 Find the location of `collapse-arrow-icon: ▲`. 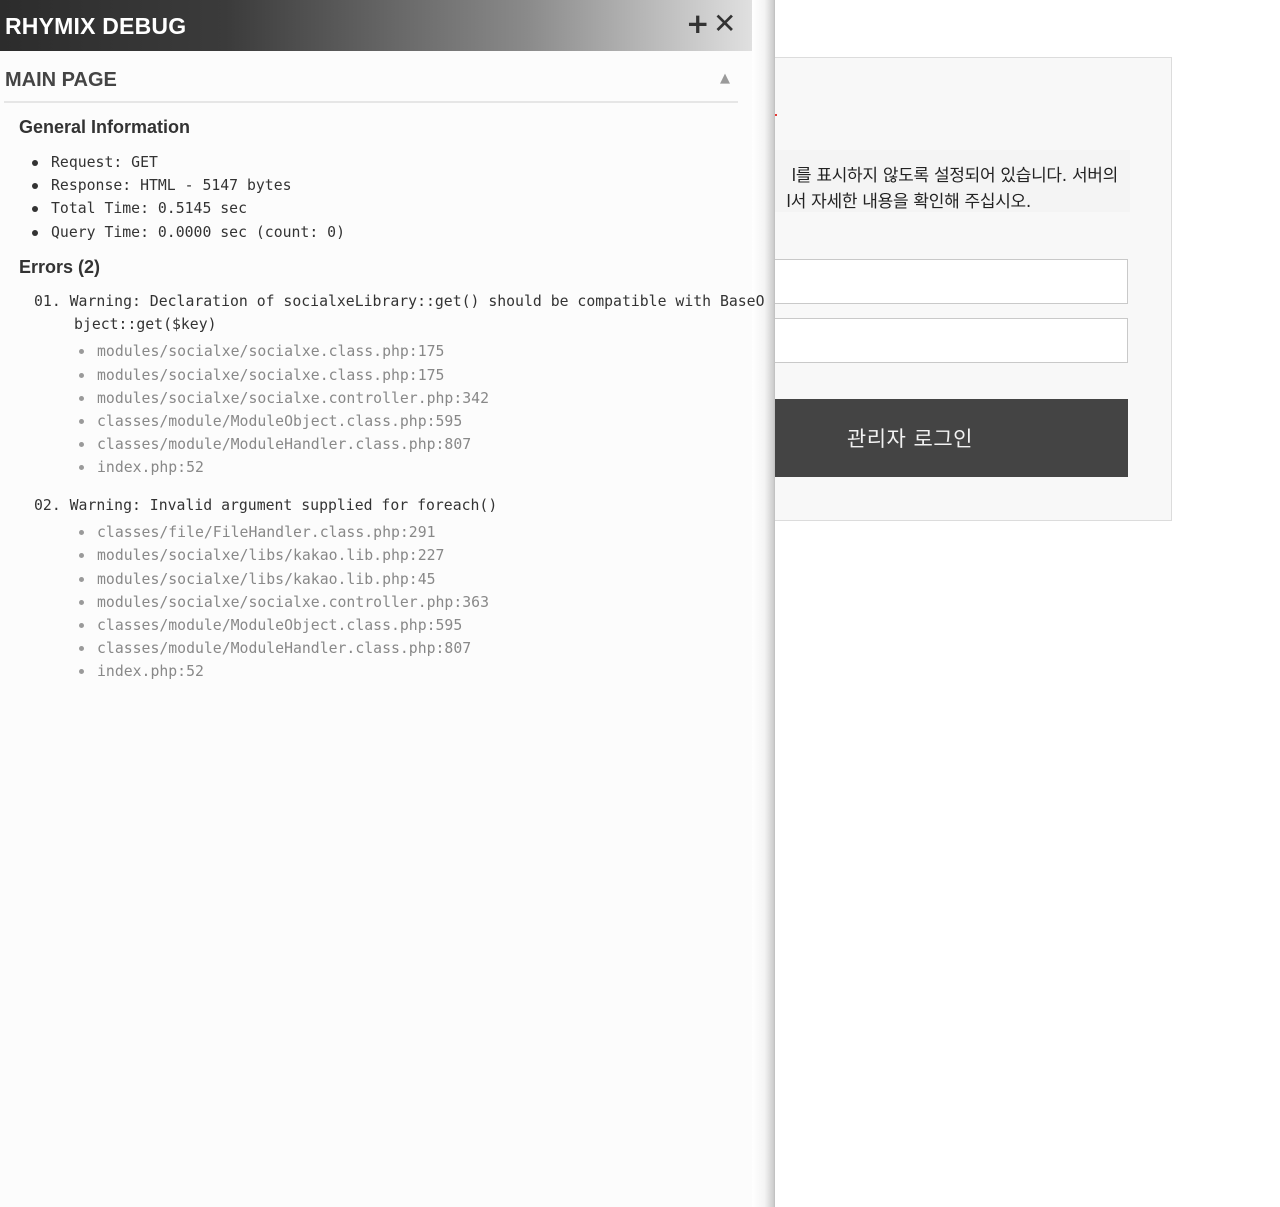

collapse-arrow-icon: ▲ is located at coordinates (725, 78).